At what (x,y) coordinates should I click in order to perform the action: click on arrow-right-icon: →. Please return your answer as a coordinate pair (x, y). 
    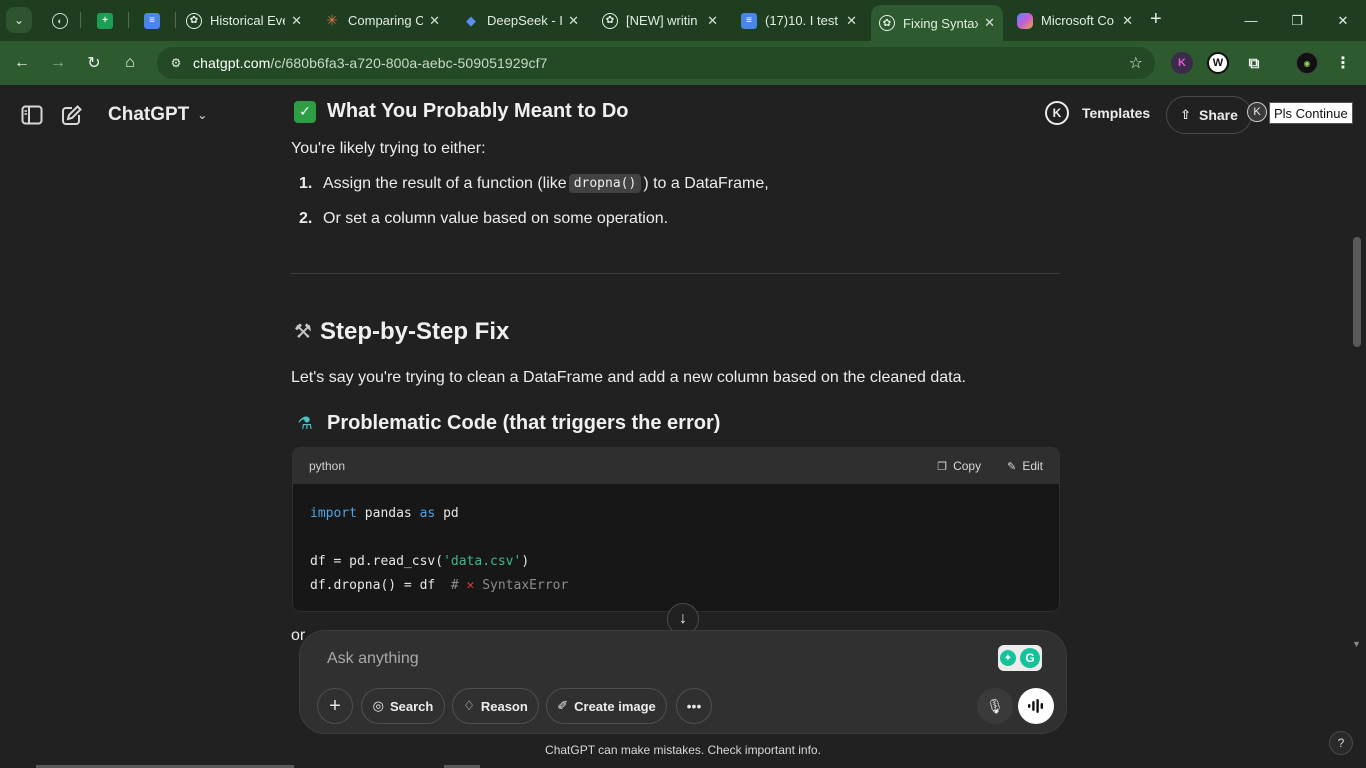
    Looking at the image, I should click on (58, 62).